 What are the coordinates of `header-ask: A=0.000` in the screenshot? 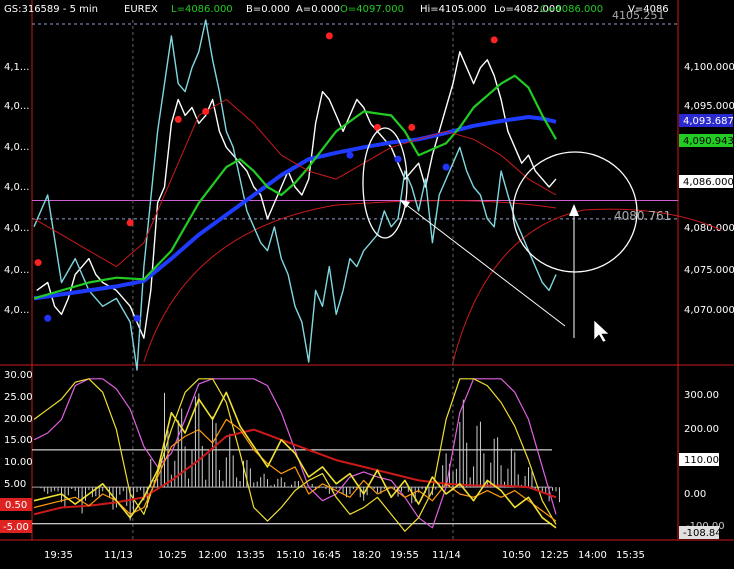 It's located at (318, 9).